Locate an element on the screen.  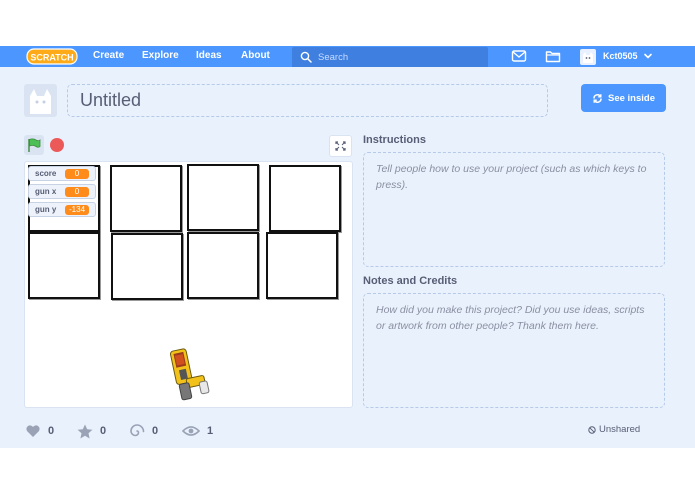
variable-monitor-gun-y: gun y -134 is located at coordinates (62, 209).